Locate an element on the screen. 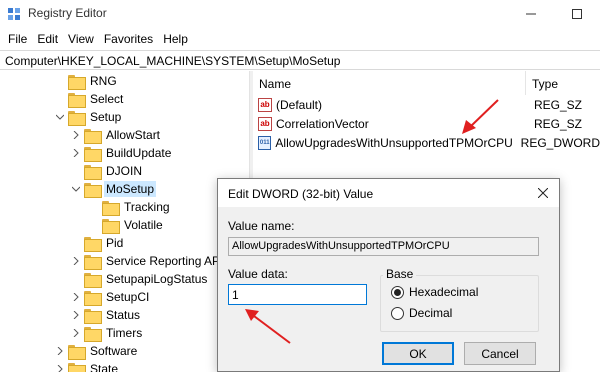 This screenshot has width=600, height=372. ok-button: OK is located at coordinates (418, 353).